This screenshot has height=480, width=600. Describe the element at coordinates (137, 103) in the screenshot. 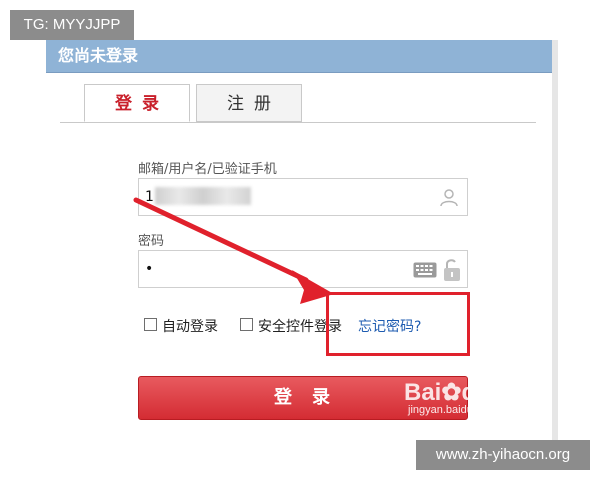

I see `tab-login: 登录` at that location.